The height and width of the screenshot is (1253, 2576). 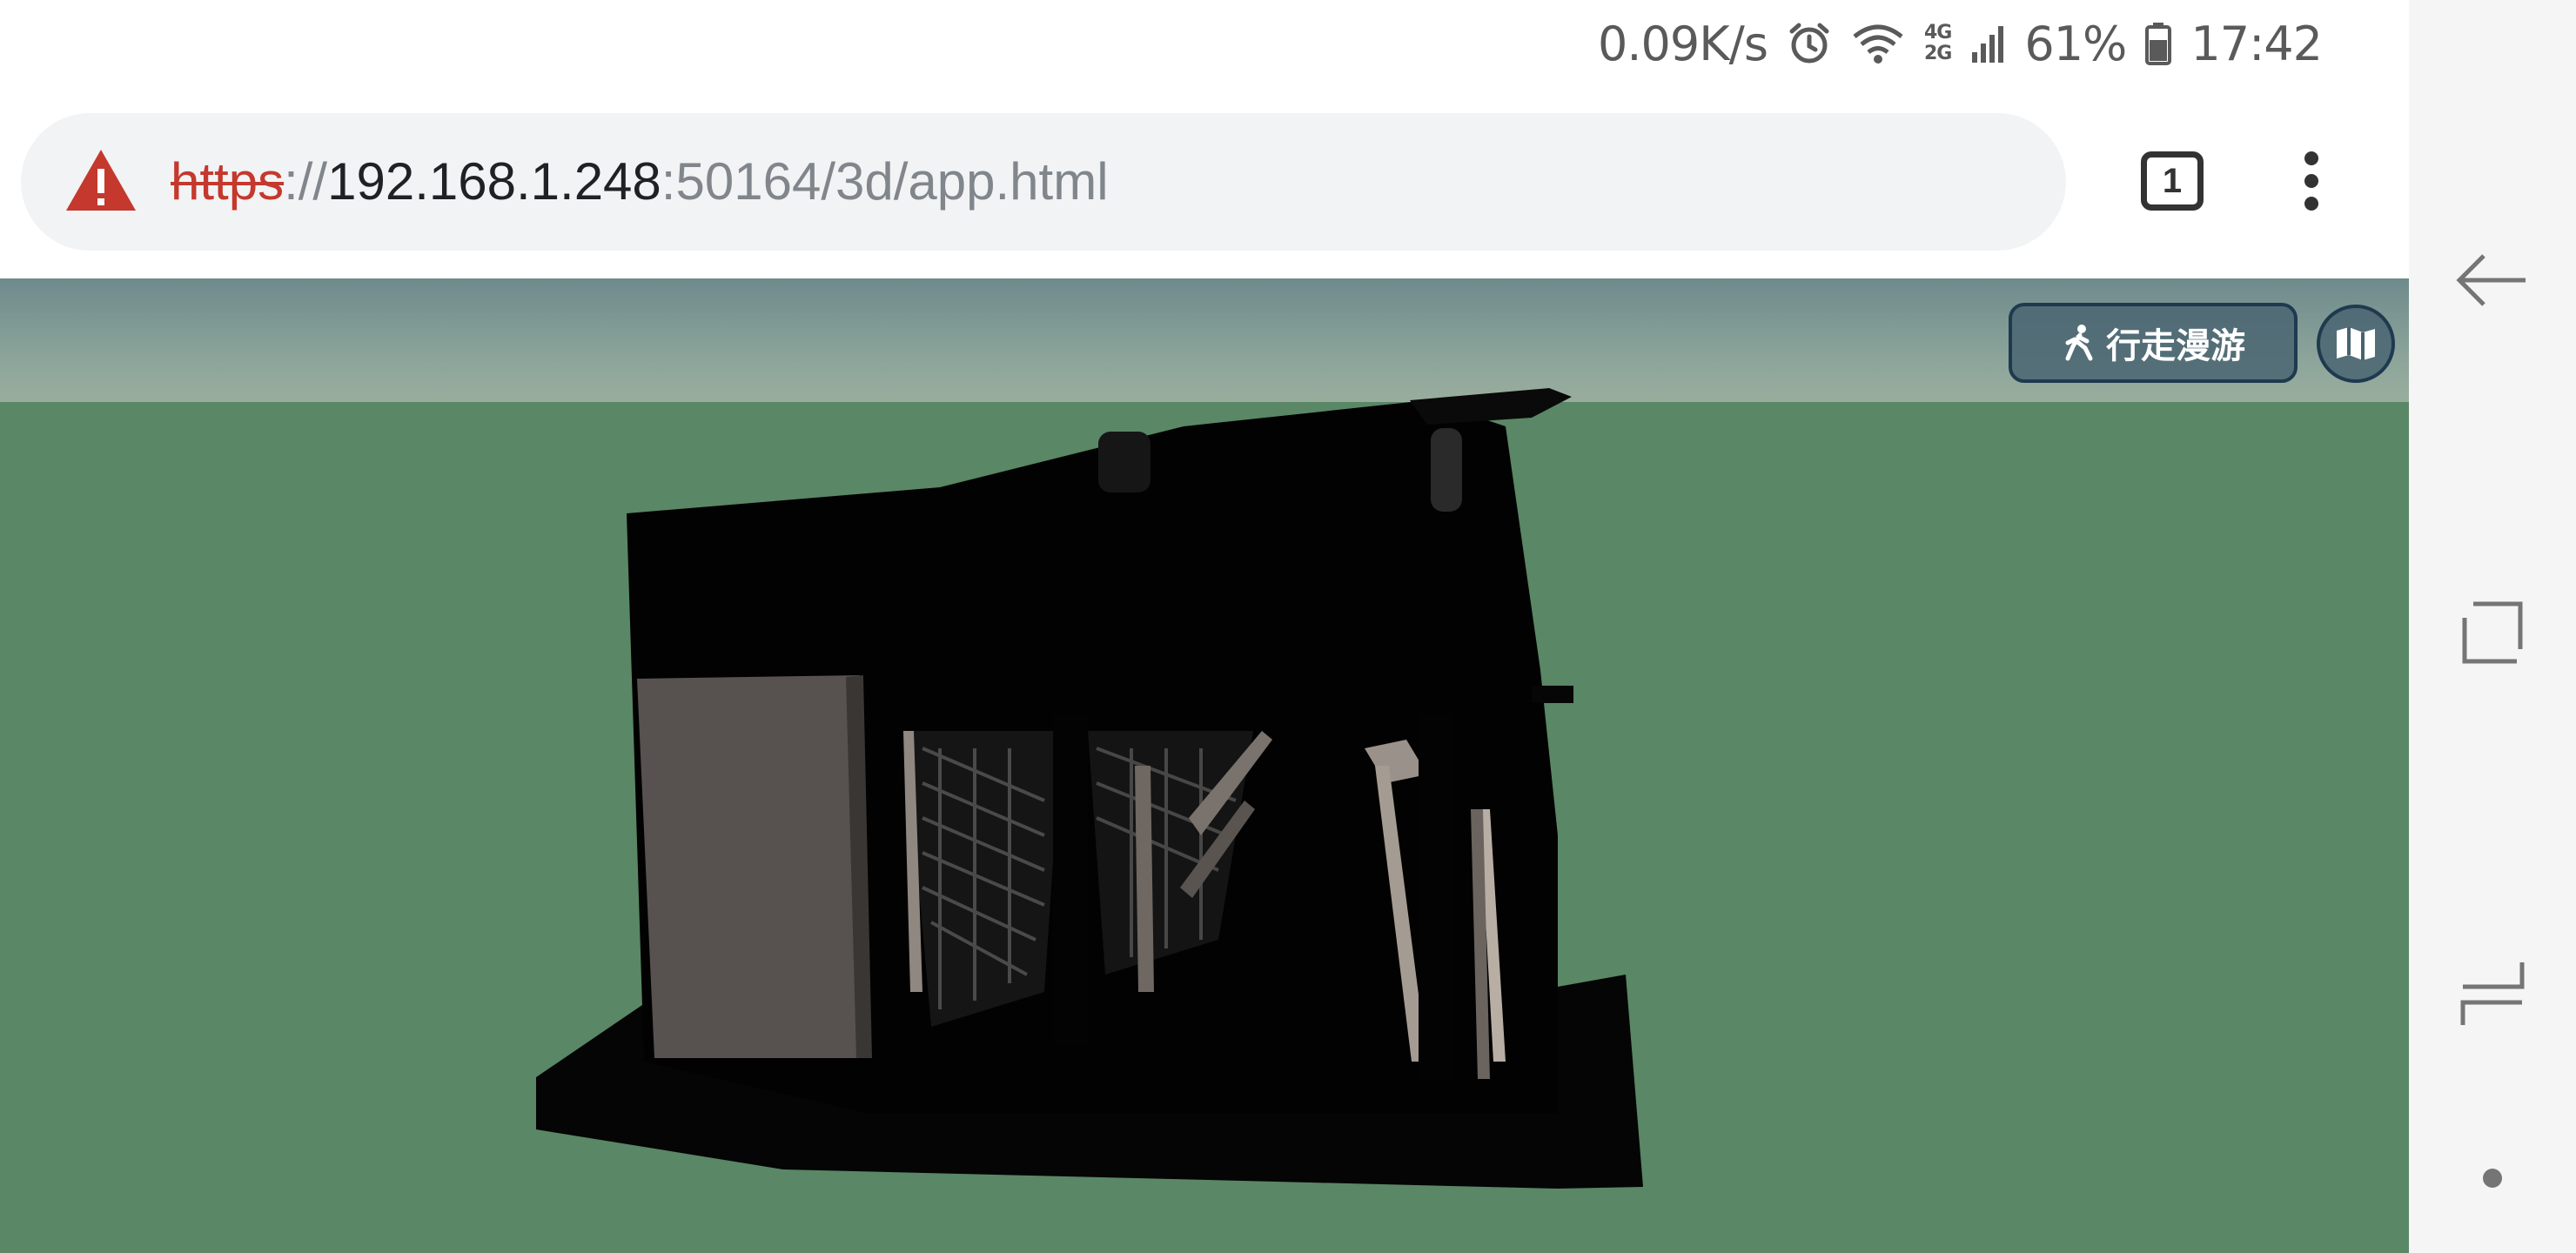 What do you see at coordinates (101, 180) in the screenshot?
I see `not-secure-warning-icon` at bounding box center [101, 180].